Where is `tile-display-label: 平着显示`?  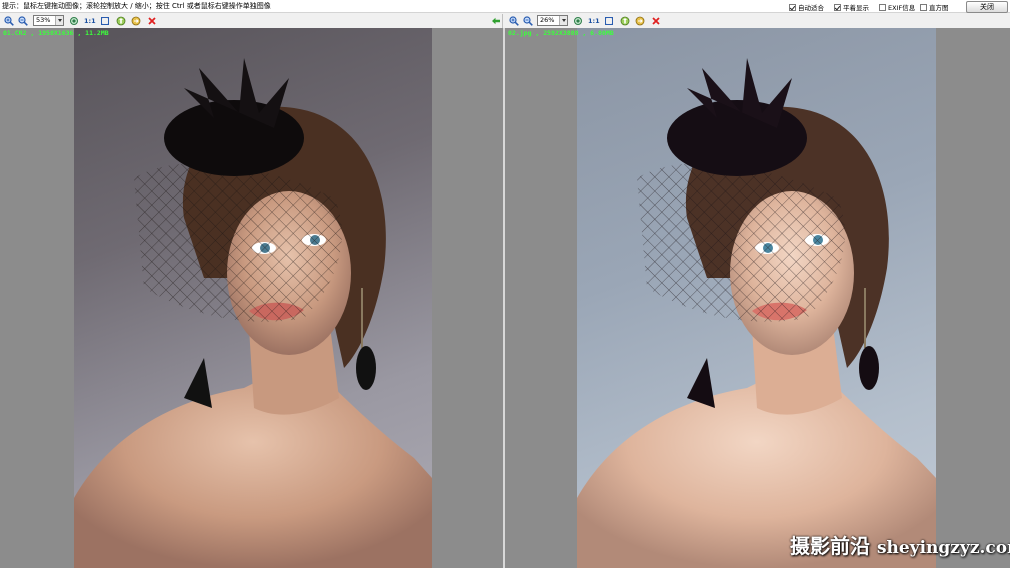
tile-display-label: 平着显示 is located at coordinates (856, 8).